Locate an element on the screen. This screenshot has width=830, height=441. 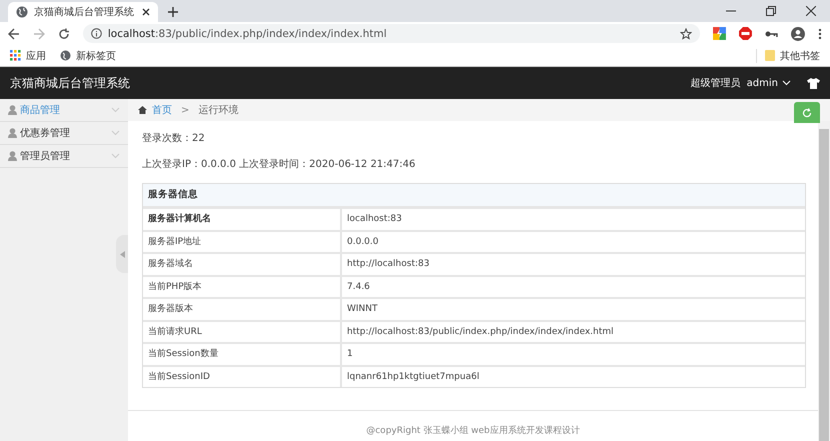
folder-icon is located at coordinates (770, 55).